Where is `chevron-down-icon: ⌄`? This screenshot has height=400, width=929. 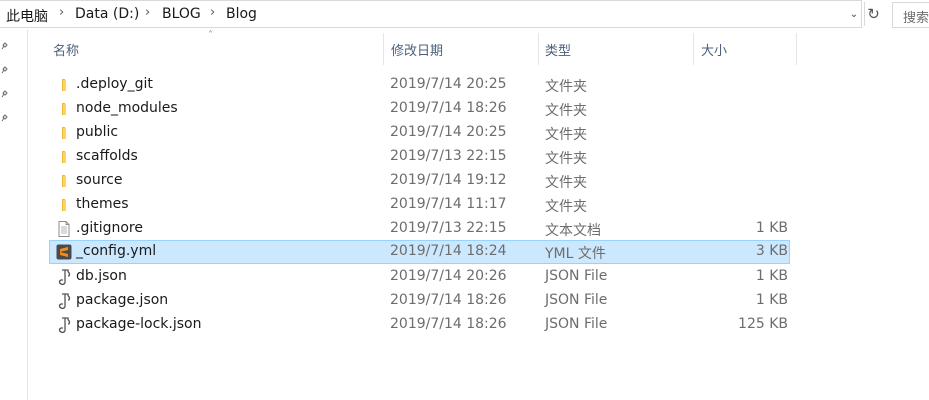 chevron-down-icon: ⌄ is located at coordinates (854, 14).